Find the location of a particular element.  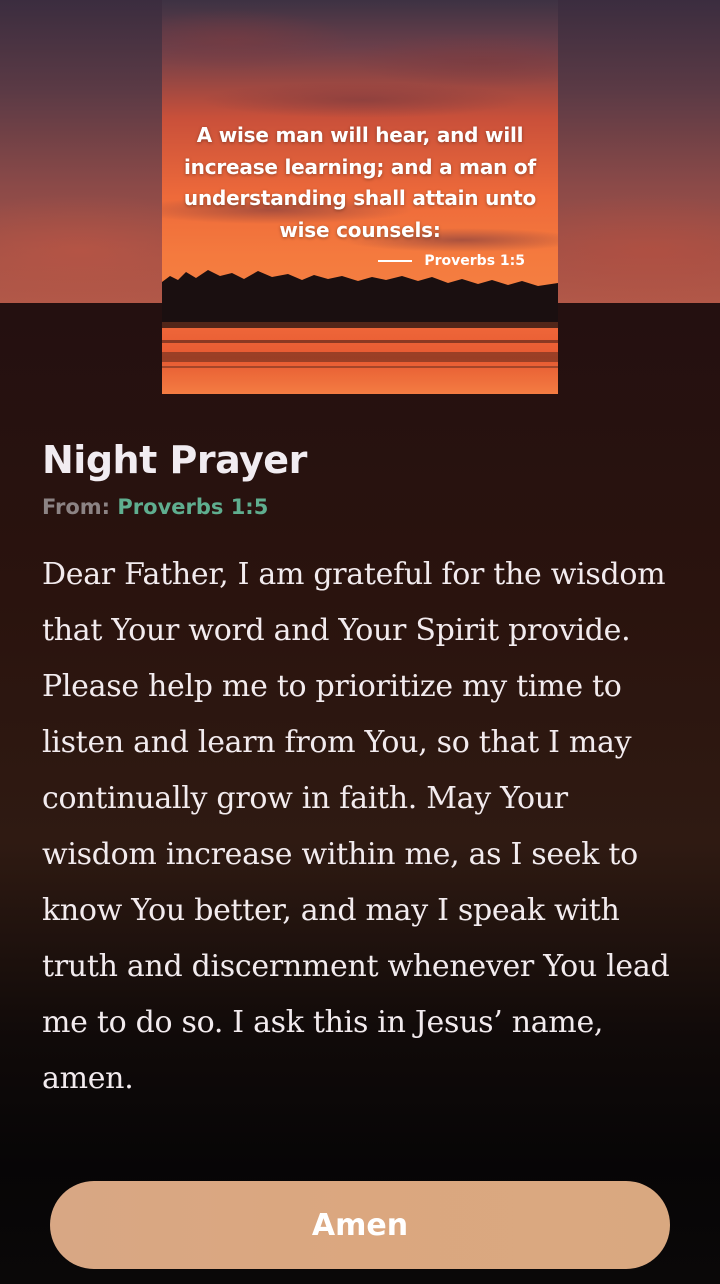

source-reference-link: Proverbs 1:5 is located at coordinates (192, 507).